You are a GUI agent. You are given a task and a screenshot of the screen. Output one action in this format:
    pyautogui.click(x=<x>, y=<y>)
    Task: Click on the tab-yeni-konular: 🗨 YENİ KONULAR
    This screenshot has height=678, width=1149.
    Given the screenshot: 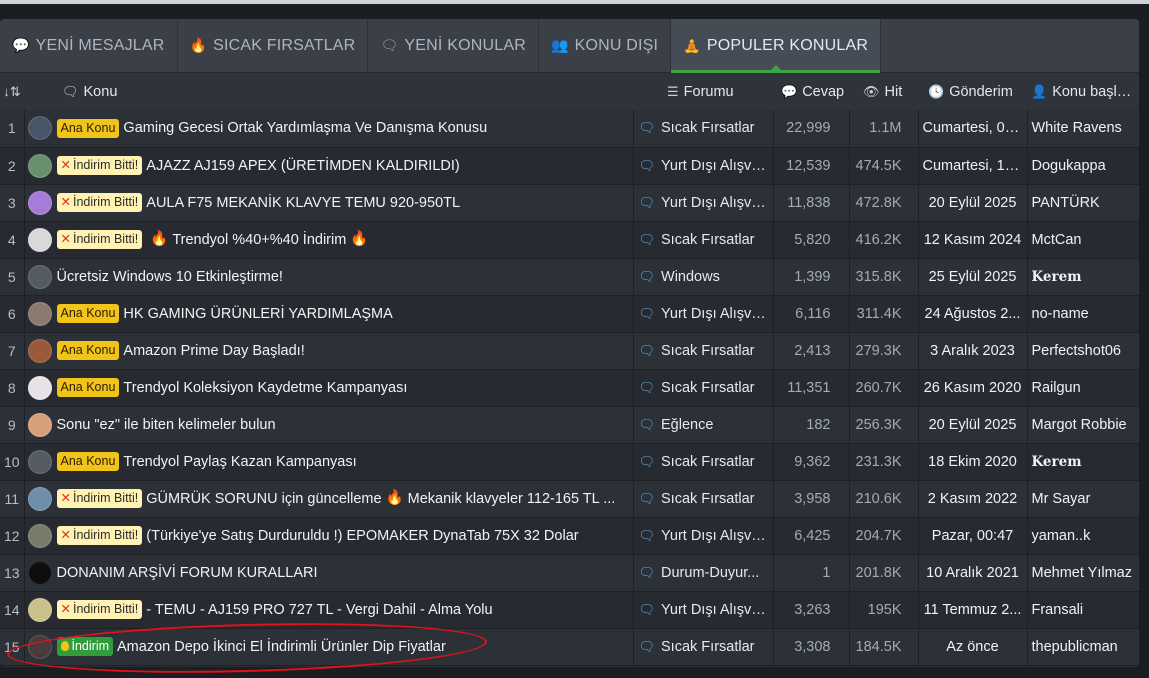 What is the action you would take?
    pyautogui.click(x=453, y=45)
    